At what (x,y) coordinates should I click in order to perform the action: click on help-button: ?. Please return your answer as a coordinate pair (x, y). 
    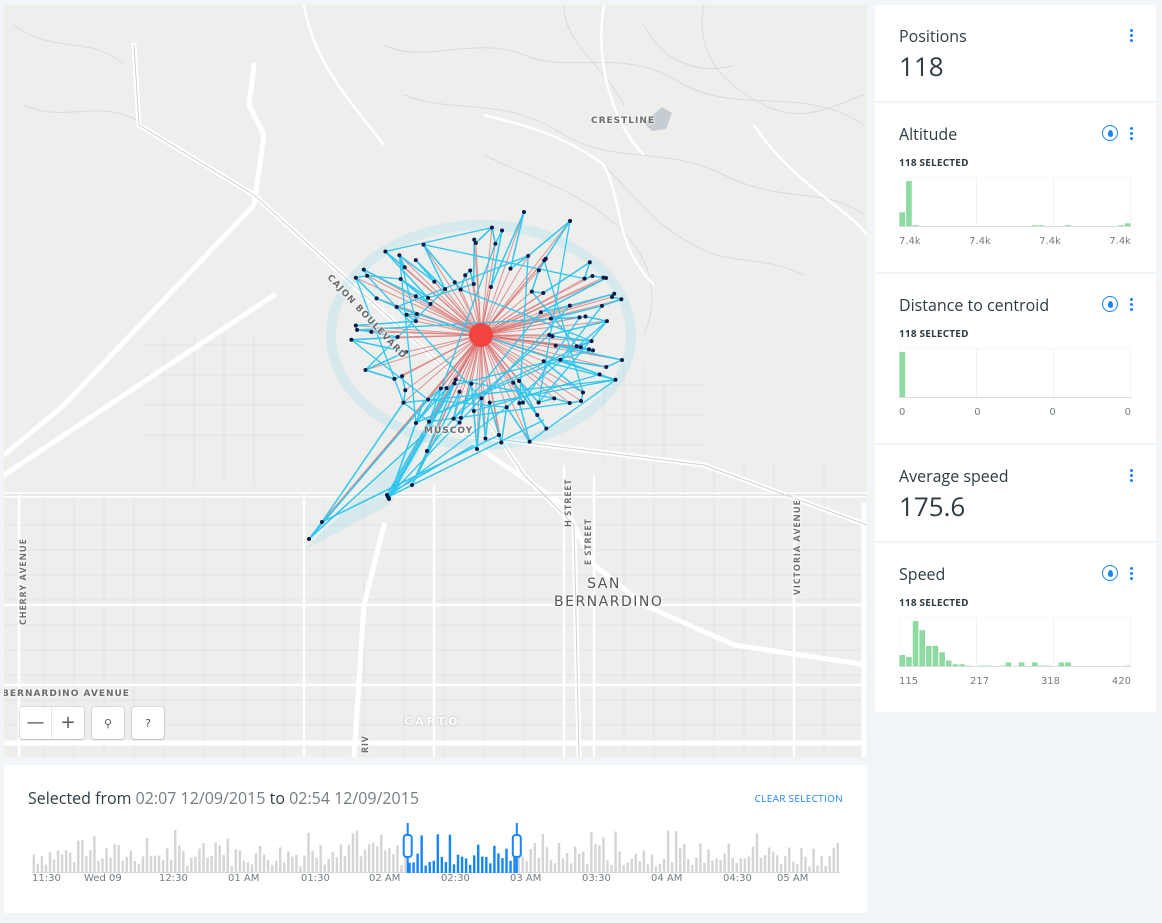
    Looking at the image, I should click on (148, 723).